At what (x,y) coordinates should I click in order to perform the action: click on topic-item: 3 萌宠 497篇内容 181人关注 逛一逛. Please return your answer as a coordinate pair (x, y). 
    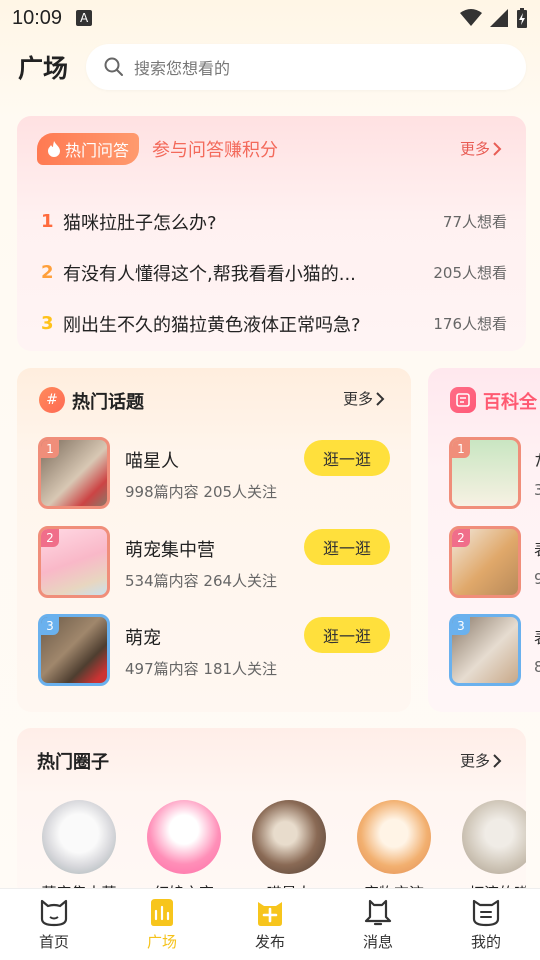
    Looking at the image, I should click on (214, 651).